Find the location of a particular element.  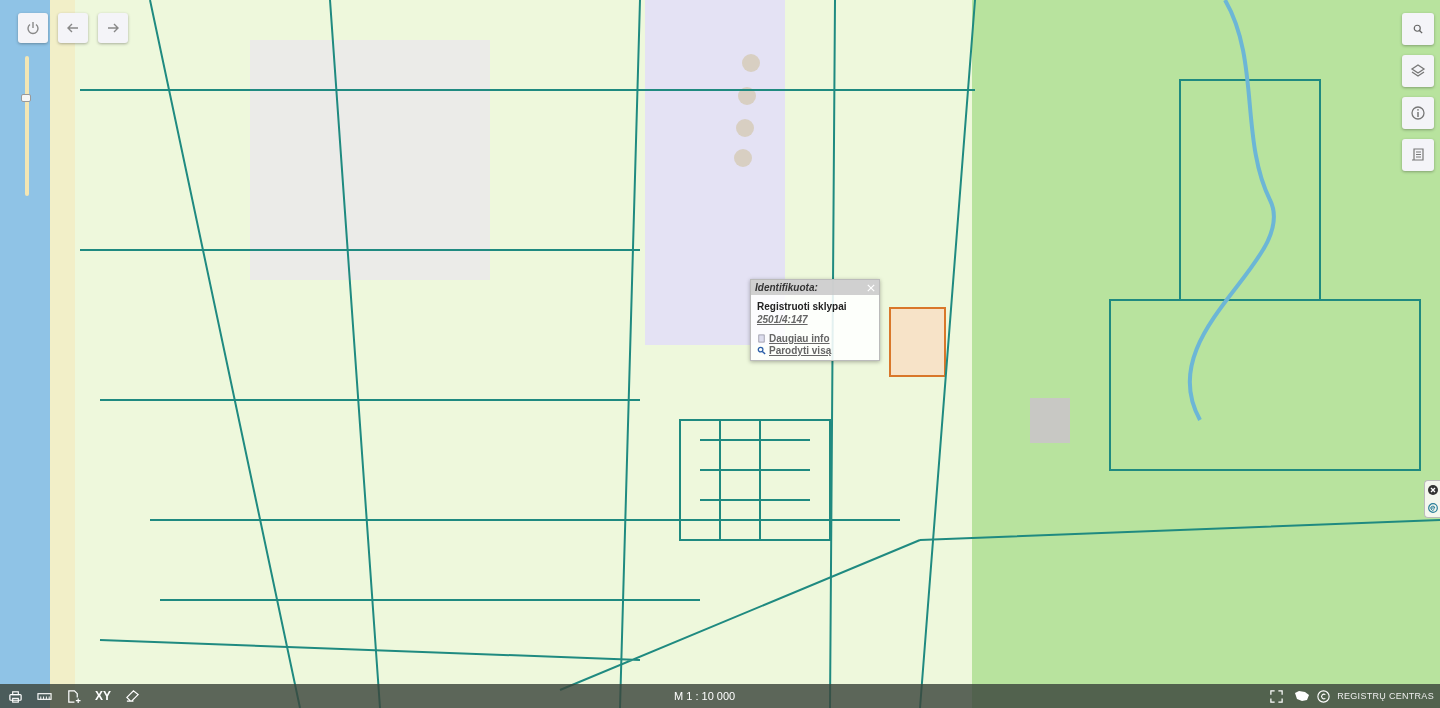

zoom-slider-thumb is located at coordinates (26, 98).